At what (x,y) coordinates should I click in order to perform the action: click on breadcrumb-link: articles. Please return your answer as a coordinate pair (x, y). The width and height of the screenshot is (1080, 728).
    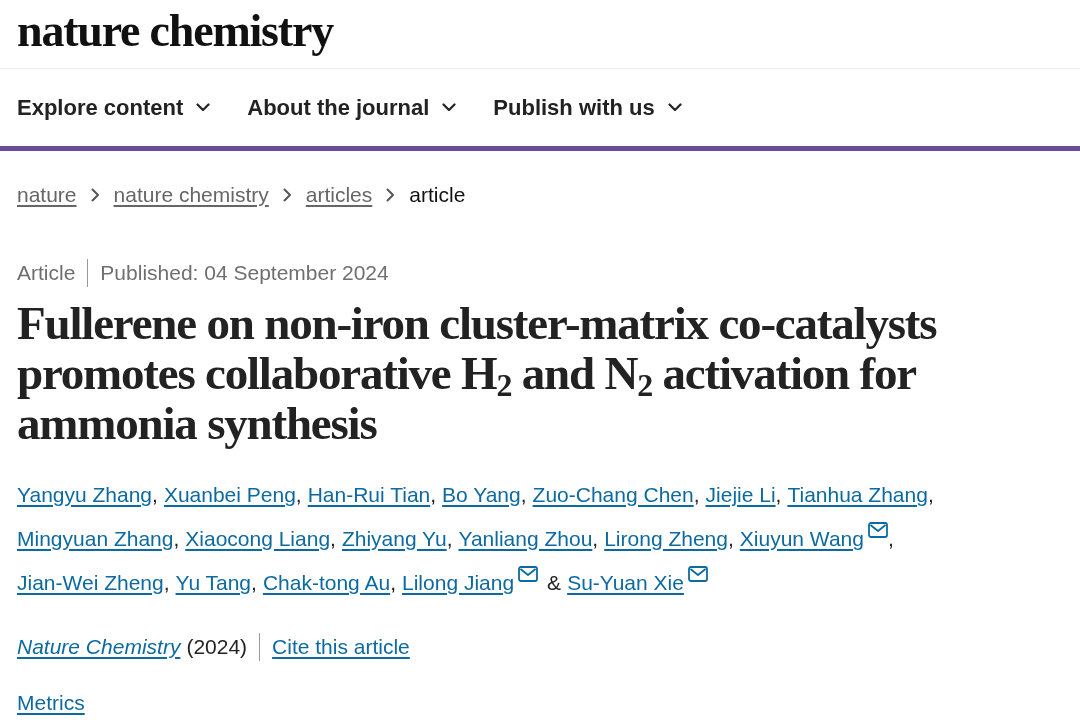
    Looking at the image, I should click on (339, 195).